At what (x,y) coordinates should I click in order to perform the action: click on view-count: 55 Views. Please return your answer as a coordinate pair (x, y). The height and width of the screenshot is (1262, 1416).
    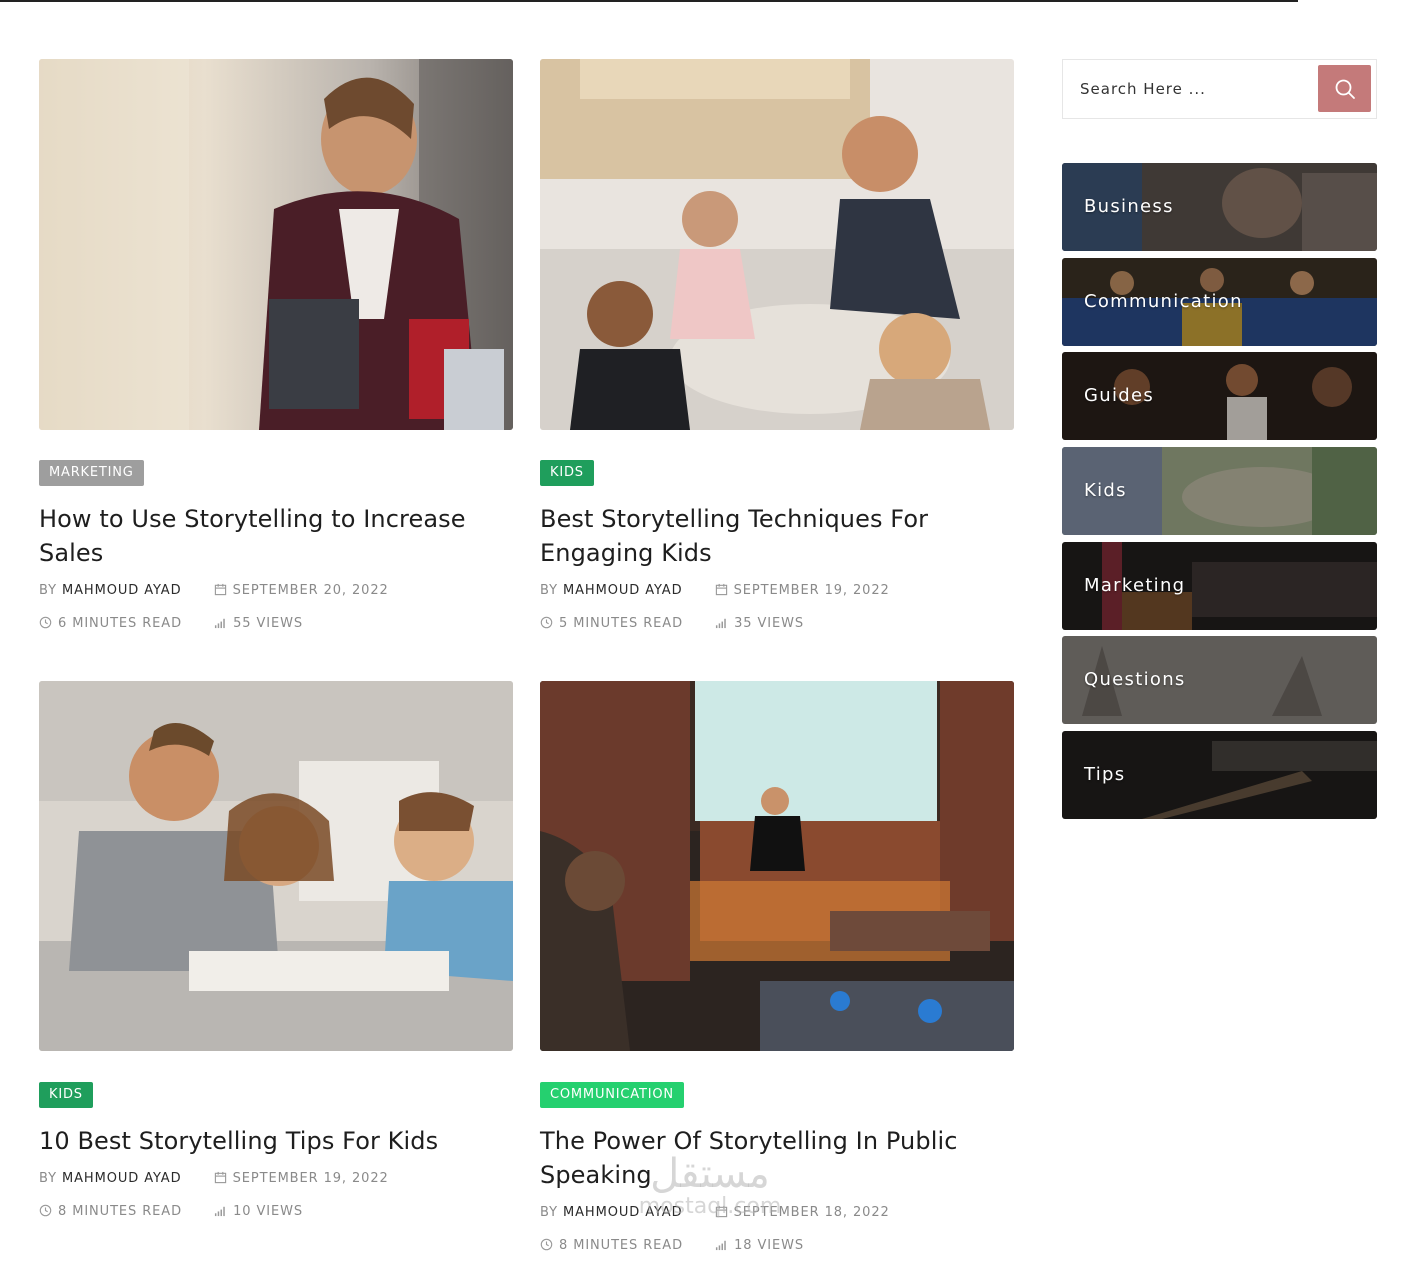
    Looking at the image, I should click on (268, 623).